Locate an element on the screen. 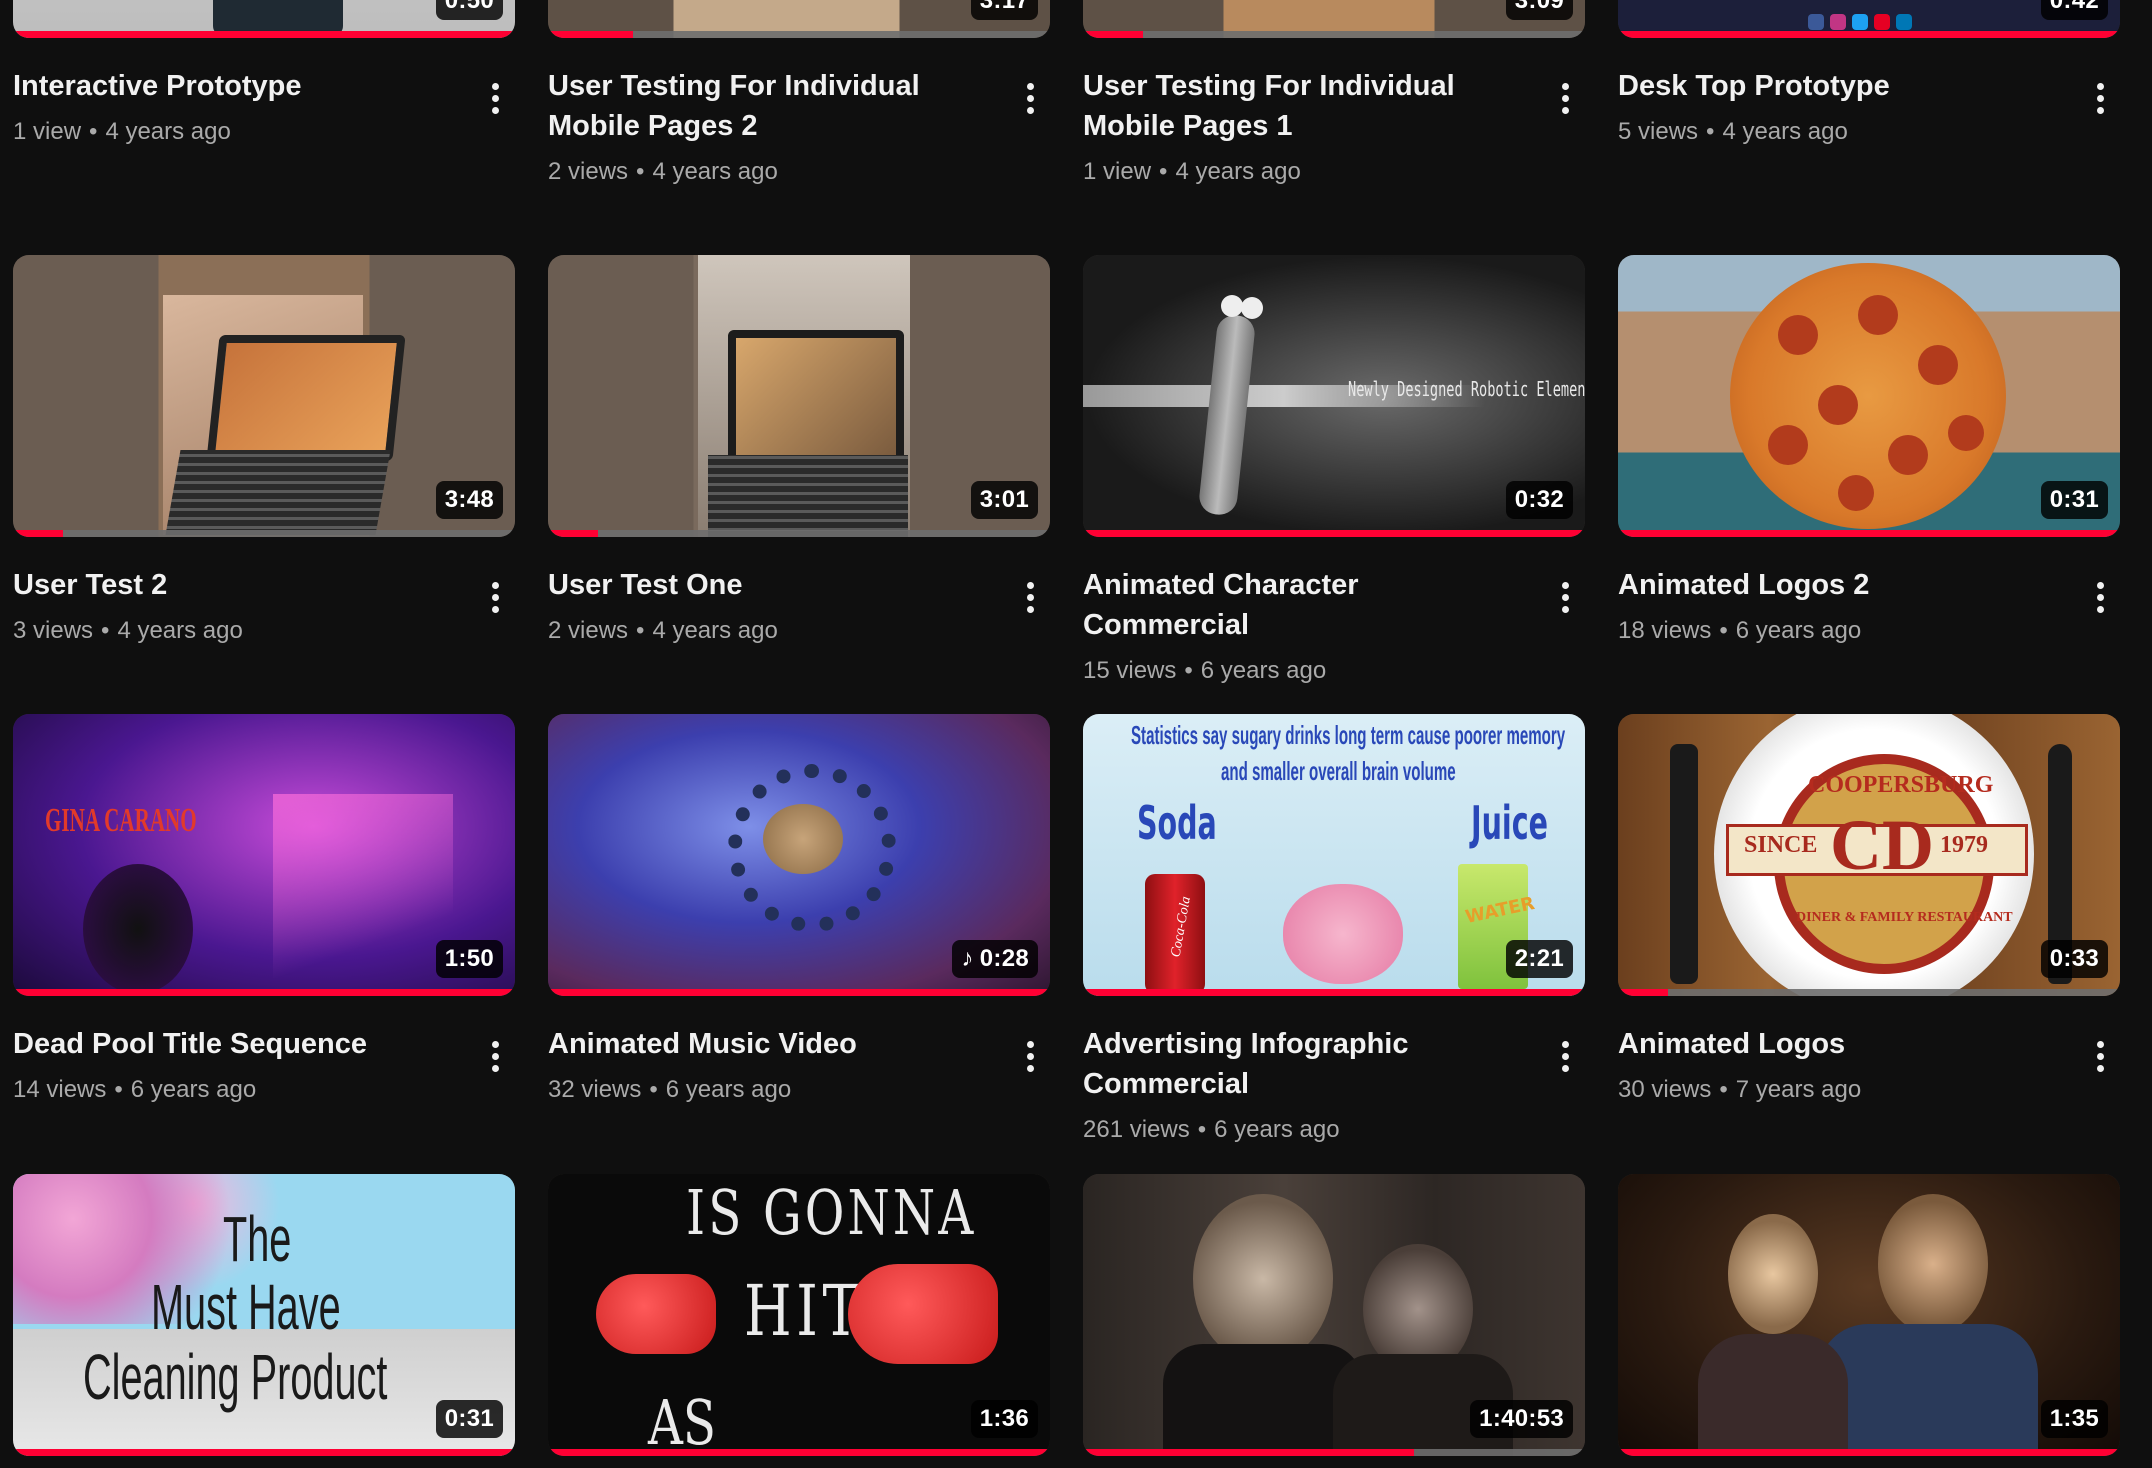 This screenshot has height=1468, width=2152. video-duration: 0:42 is located at coordinates (2074, 10).